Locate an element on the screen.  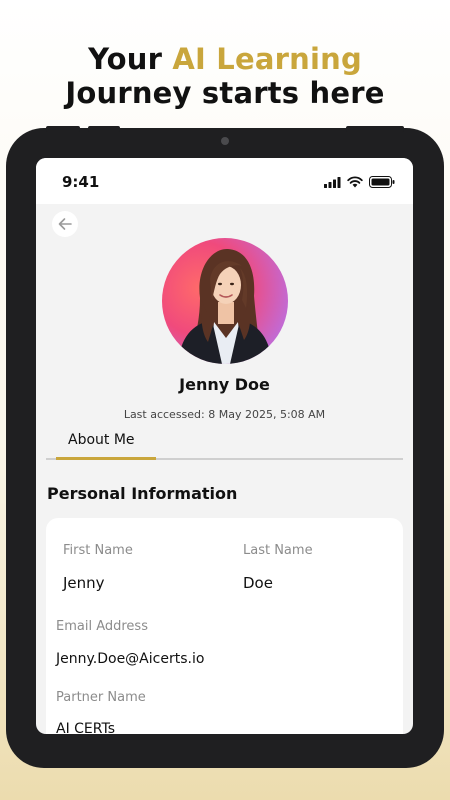
profile-name: Jenny Doe is located at coordinates (224, 384).